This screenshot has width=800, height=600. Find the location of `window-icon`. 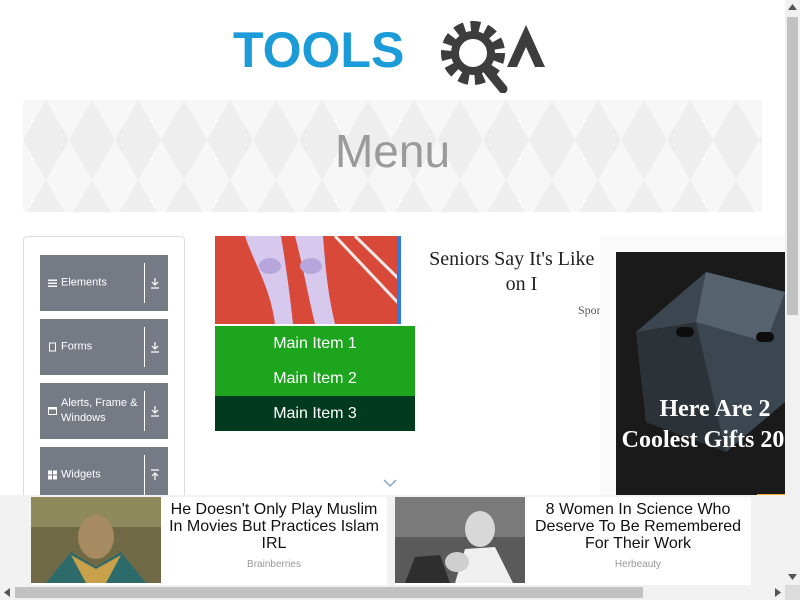

window-icon is located at coordinates (52, 411).